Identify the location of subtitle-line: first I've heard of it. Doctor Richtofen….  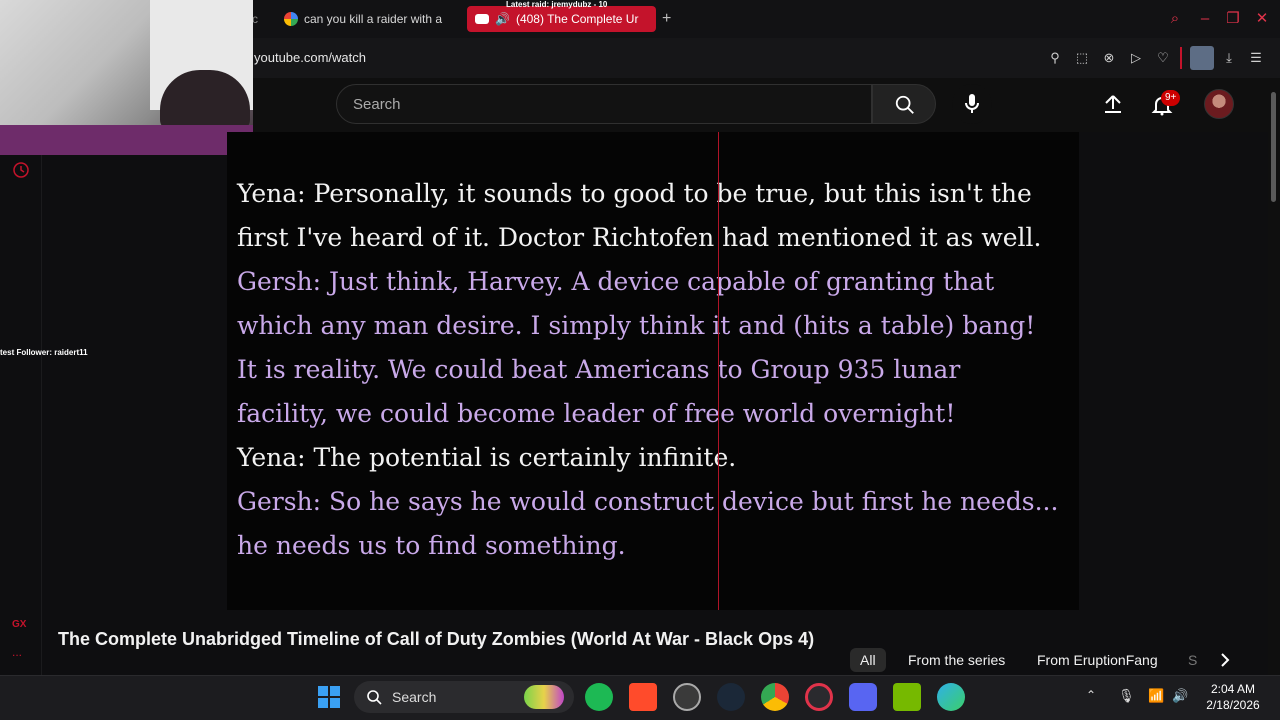
(639, 237).